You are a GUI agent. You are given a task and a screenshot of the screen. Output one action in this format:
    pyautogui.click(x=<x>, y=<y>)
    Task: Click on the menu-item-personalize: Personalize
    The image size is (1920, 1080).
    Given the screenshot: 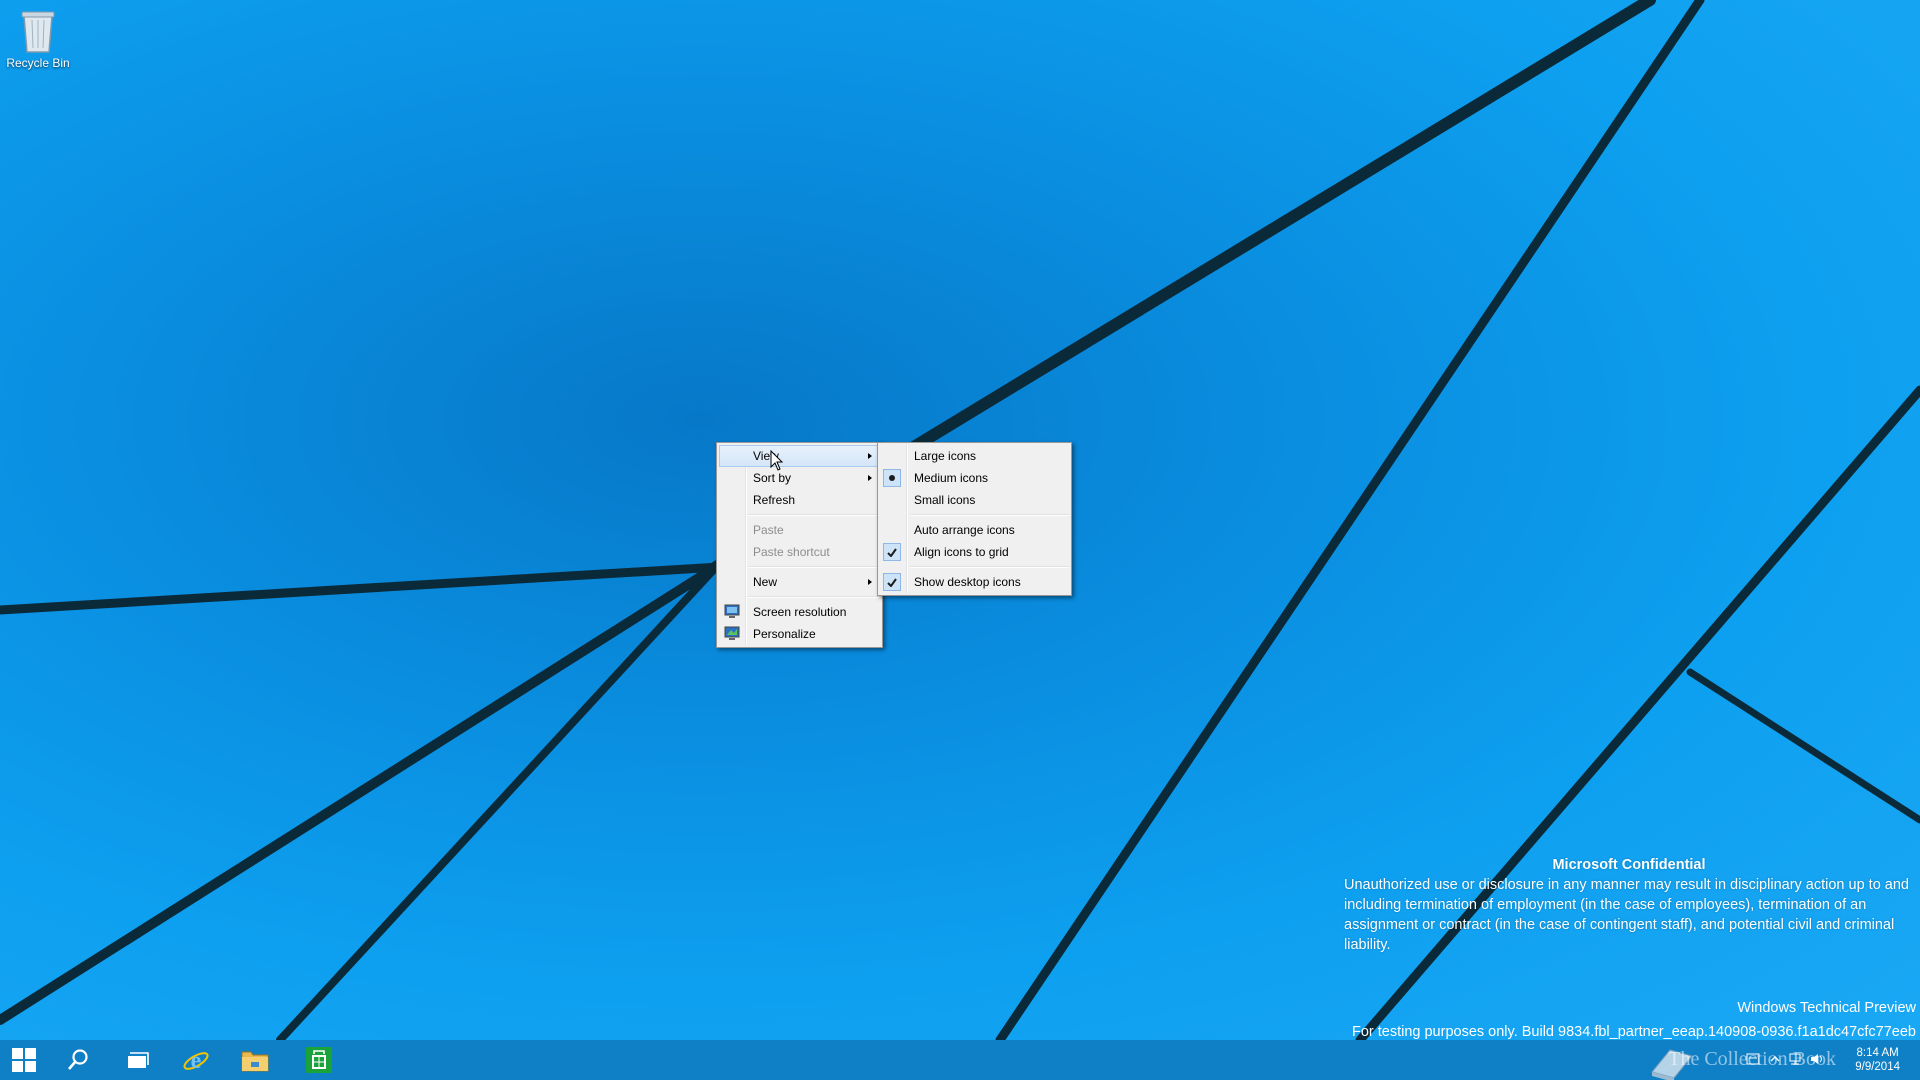 What is the action you would take?
    pyautogui.click(x=799, y=634)
    